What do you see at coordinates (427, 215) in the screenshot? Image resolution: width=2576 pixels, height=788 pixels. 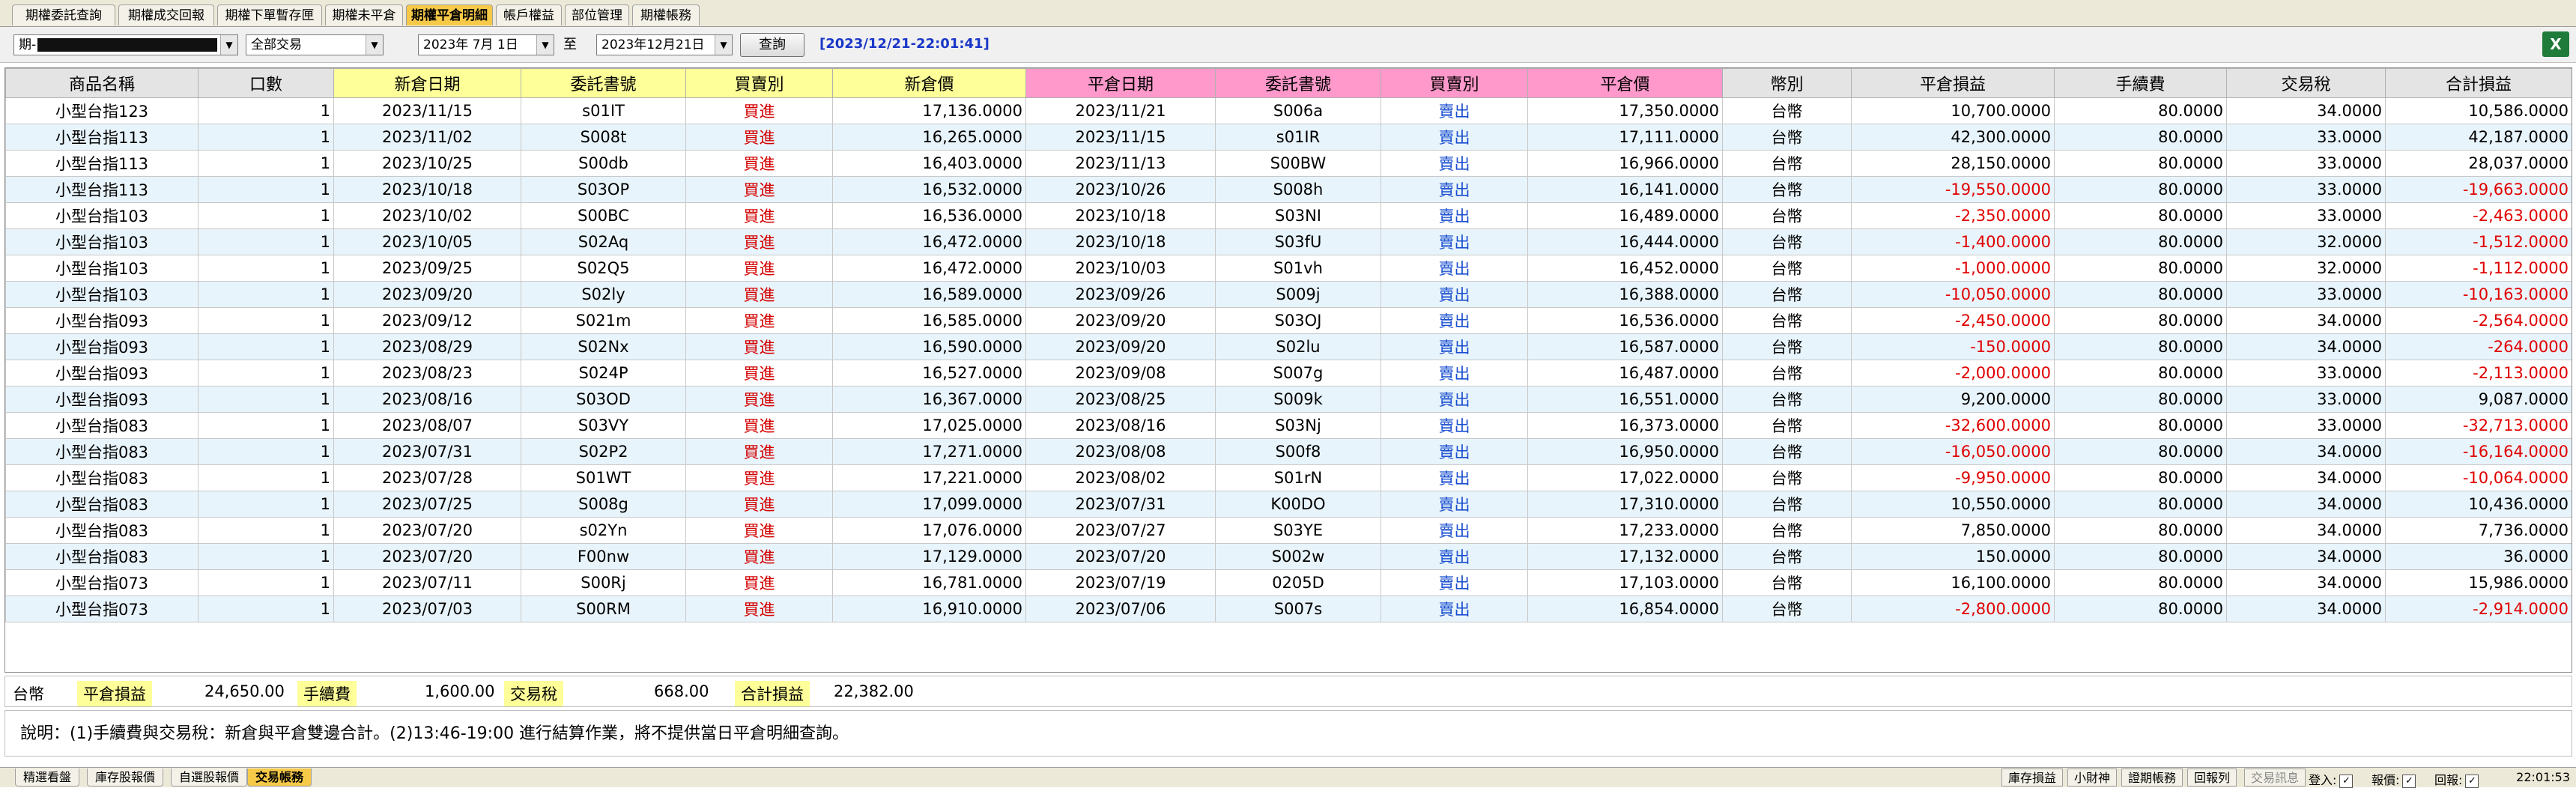 I see `cell-open-date: 2023/10/02` at bounding box center [427, 215].